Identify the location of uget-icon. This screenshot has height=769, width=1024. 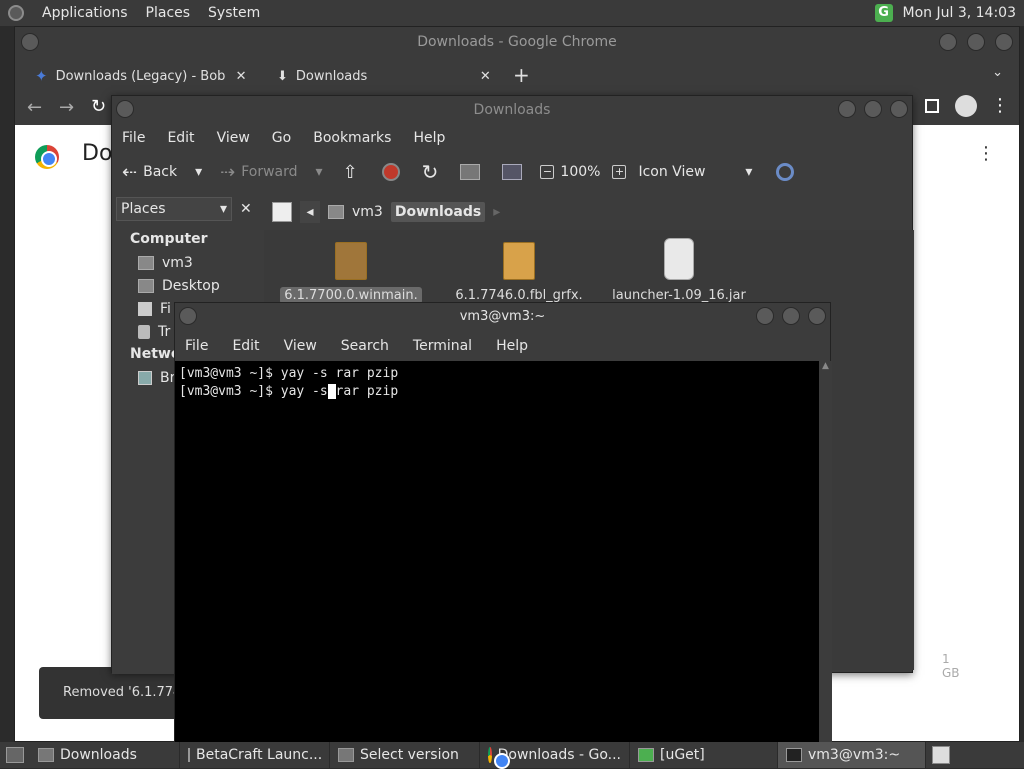
(646, 755).